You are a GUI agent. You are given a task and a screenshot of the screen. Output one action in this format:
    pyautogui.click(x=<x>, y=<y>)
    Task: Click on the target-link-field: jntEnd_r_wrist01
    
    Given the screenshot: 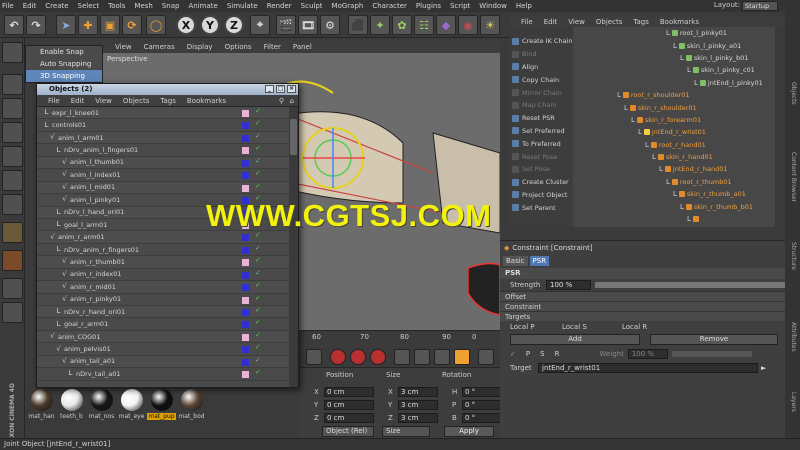 What is the action you would take?
    pyautogui.click(x=648, y=368)
    